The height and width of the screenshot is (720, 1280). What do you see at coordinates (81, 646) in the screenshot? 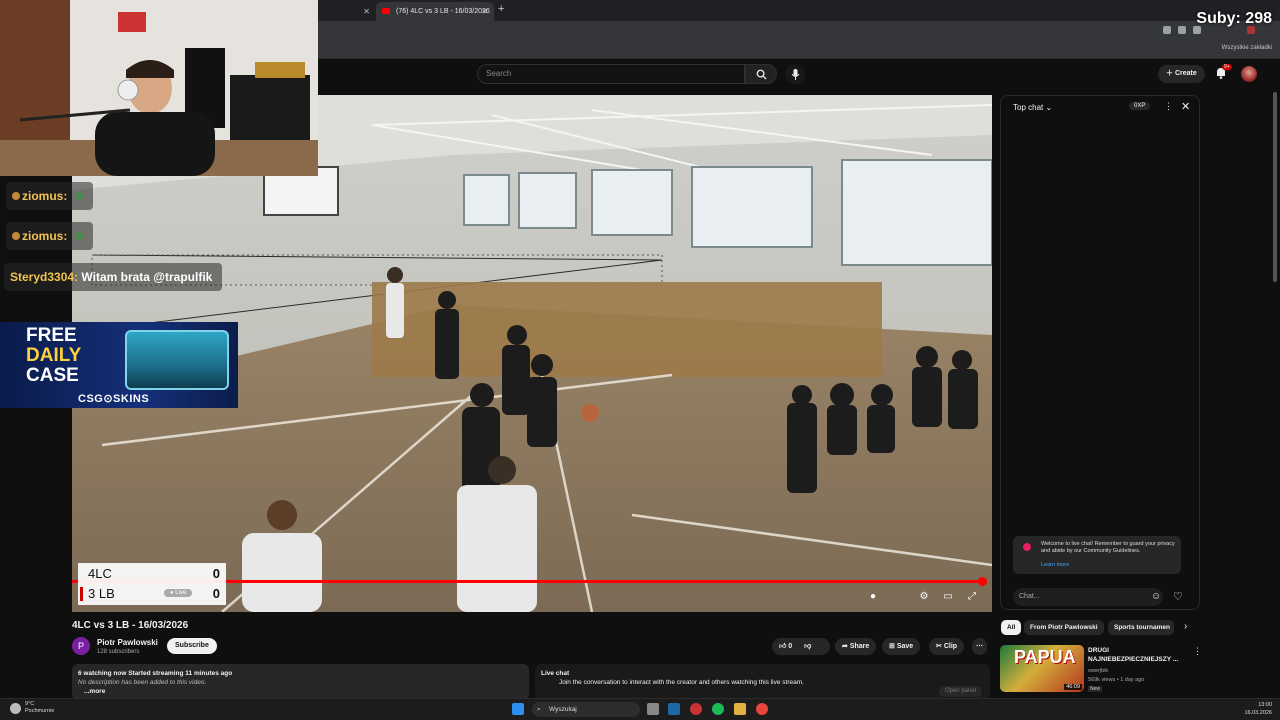
I see `channel-avatar: P` at bounding box center [81, 646].